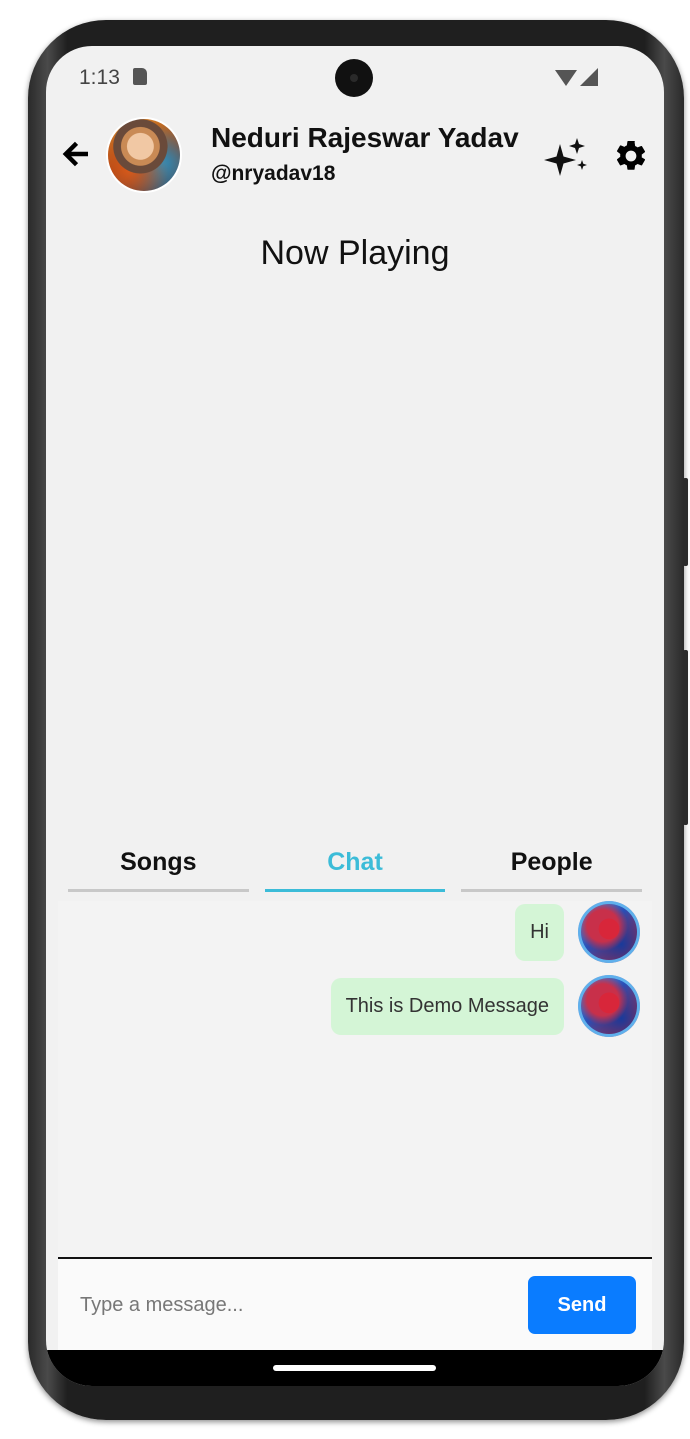 This screenshot has height=1439, width=690. Describe the element at coordinates (566, 78) in the screenshot. I see `wifi-icon` at that location.